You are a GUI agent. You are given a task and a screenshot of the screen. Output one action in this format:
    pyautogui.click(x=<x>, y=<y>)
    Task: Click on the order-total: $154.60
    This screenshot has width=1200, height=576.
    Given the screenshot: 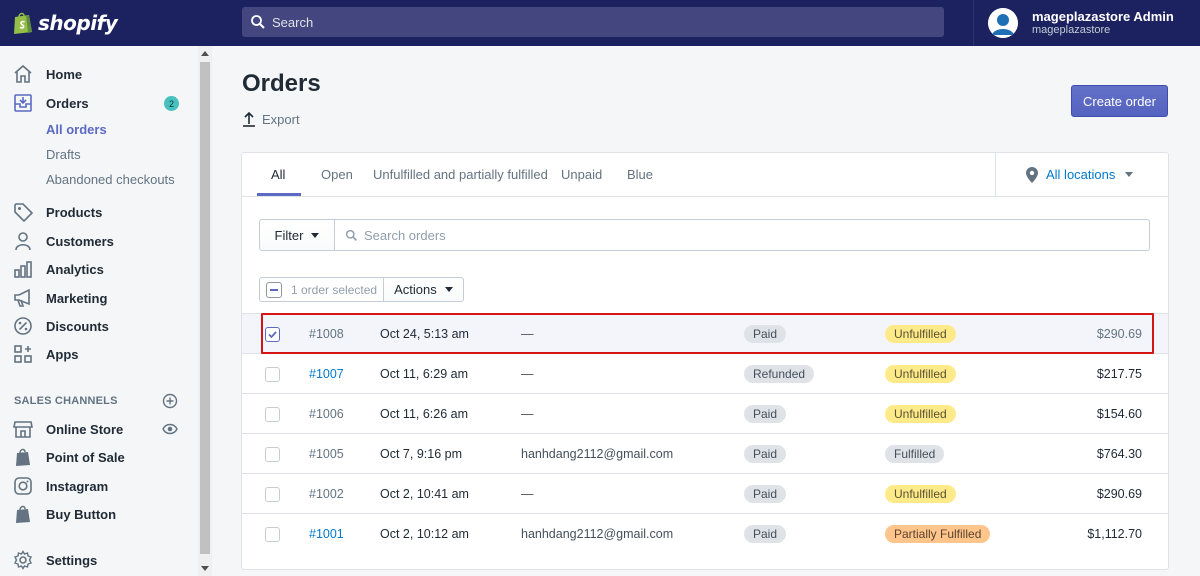 What is the action you would take?
    pyautogui.click(x=1119, y=414)
    